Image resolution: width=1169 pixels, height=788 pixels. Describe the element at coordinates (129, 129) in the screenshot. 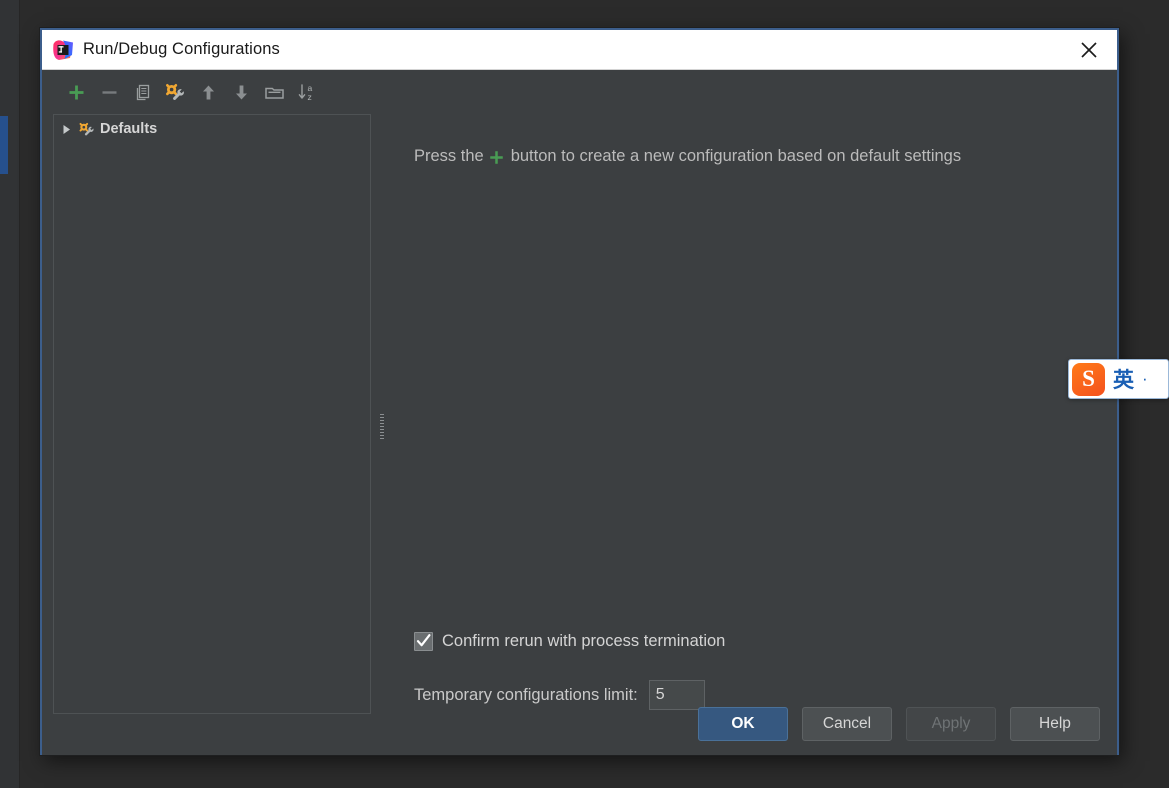

I see `tree-node-label: Defaults` at that location.